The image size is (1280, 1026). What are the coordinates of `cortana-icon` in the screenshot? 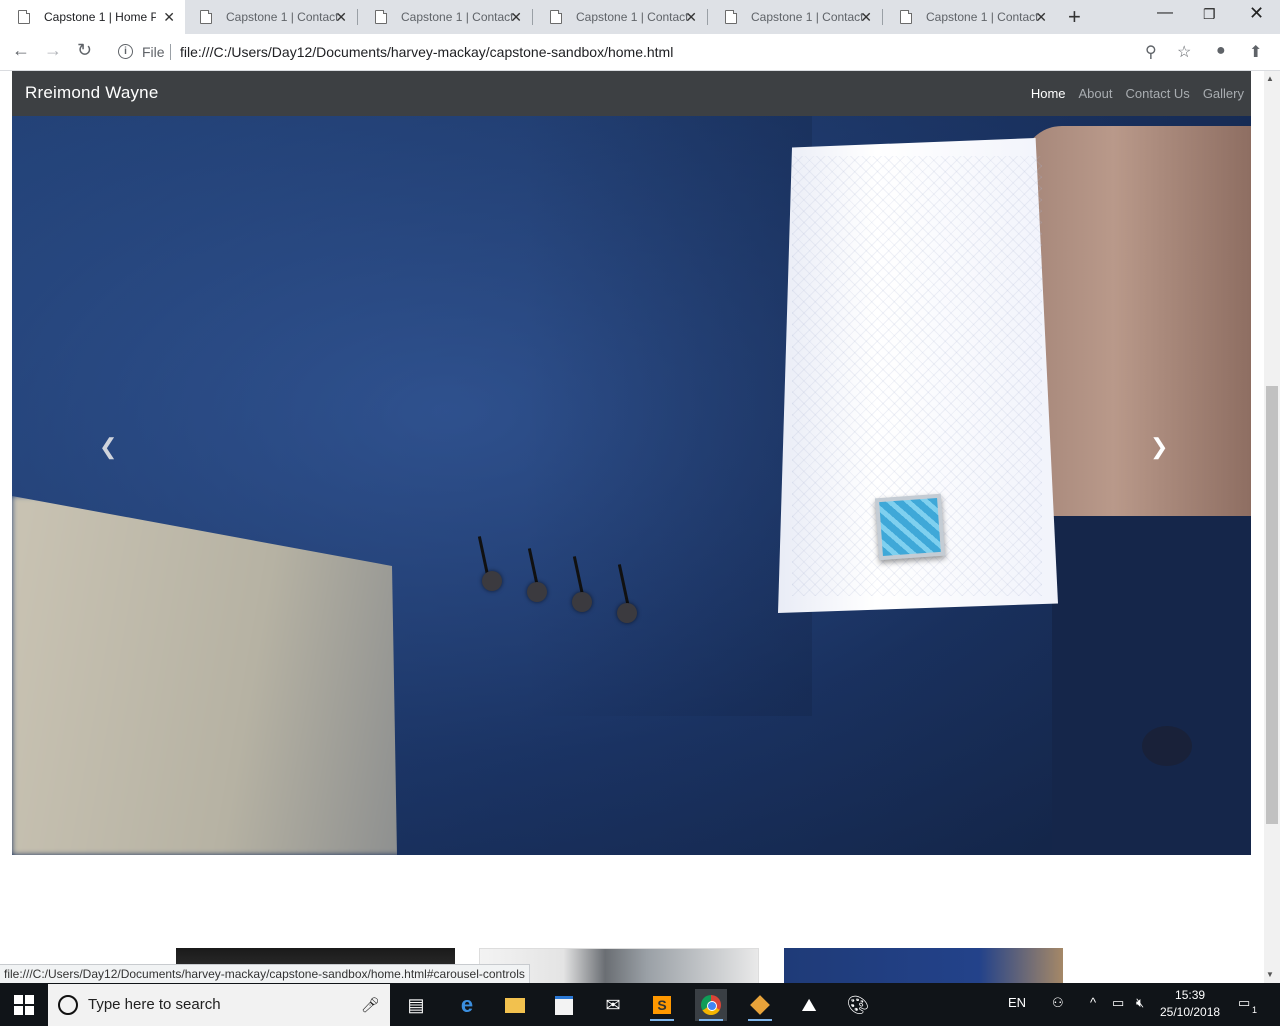 It's located at (68, 1005).